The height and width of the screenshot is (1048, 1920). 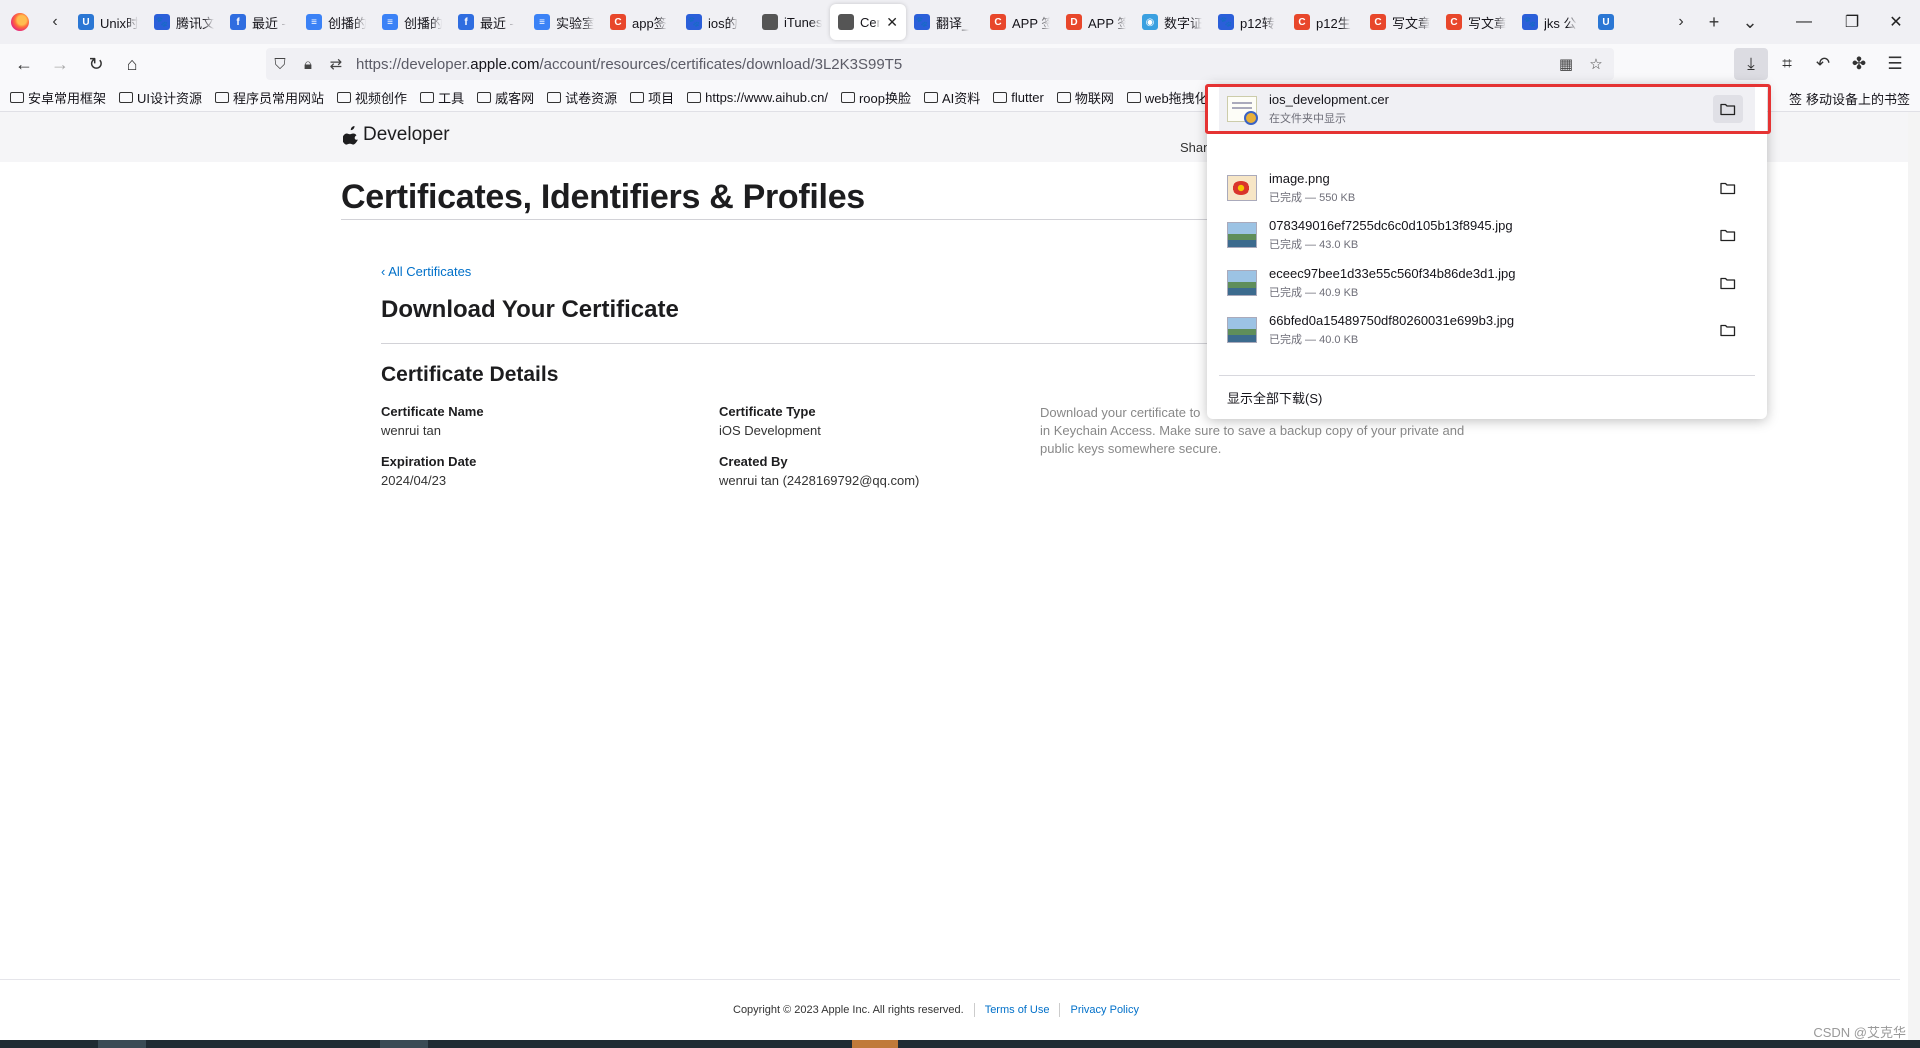 I want to click on bookmark-item: AI资料, so click(x=952, y=97).